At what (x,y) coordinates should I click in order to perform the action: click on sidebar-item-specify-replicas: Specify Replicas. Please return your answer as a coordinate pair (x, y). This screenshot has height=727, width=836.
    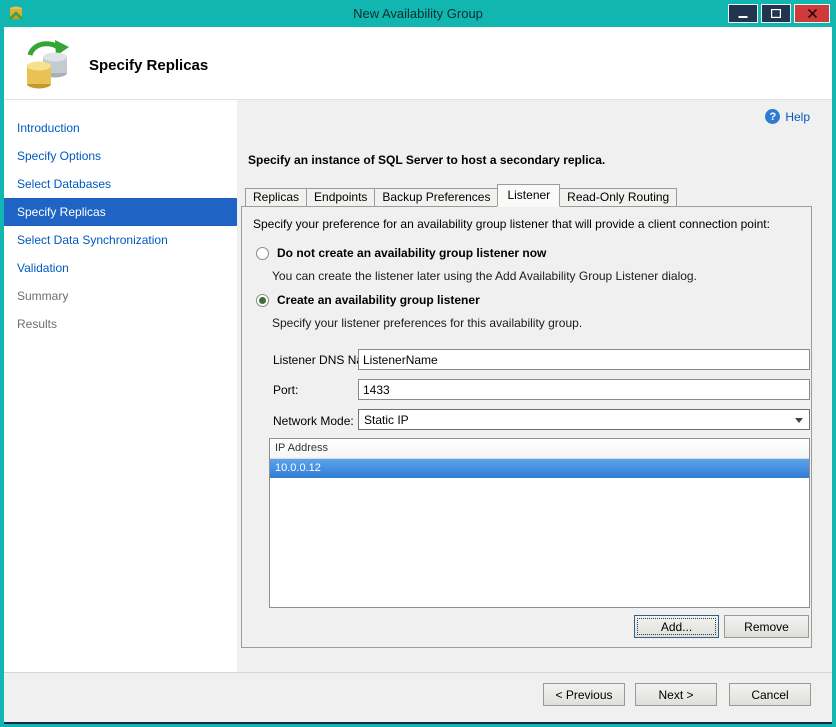
    Looking at the image, I should click on (120, 212).